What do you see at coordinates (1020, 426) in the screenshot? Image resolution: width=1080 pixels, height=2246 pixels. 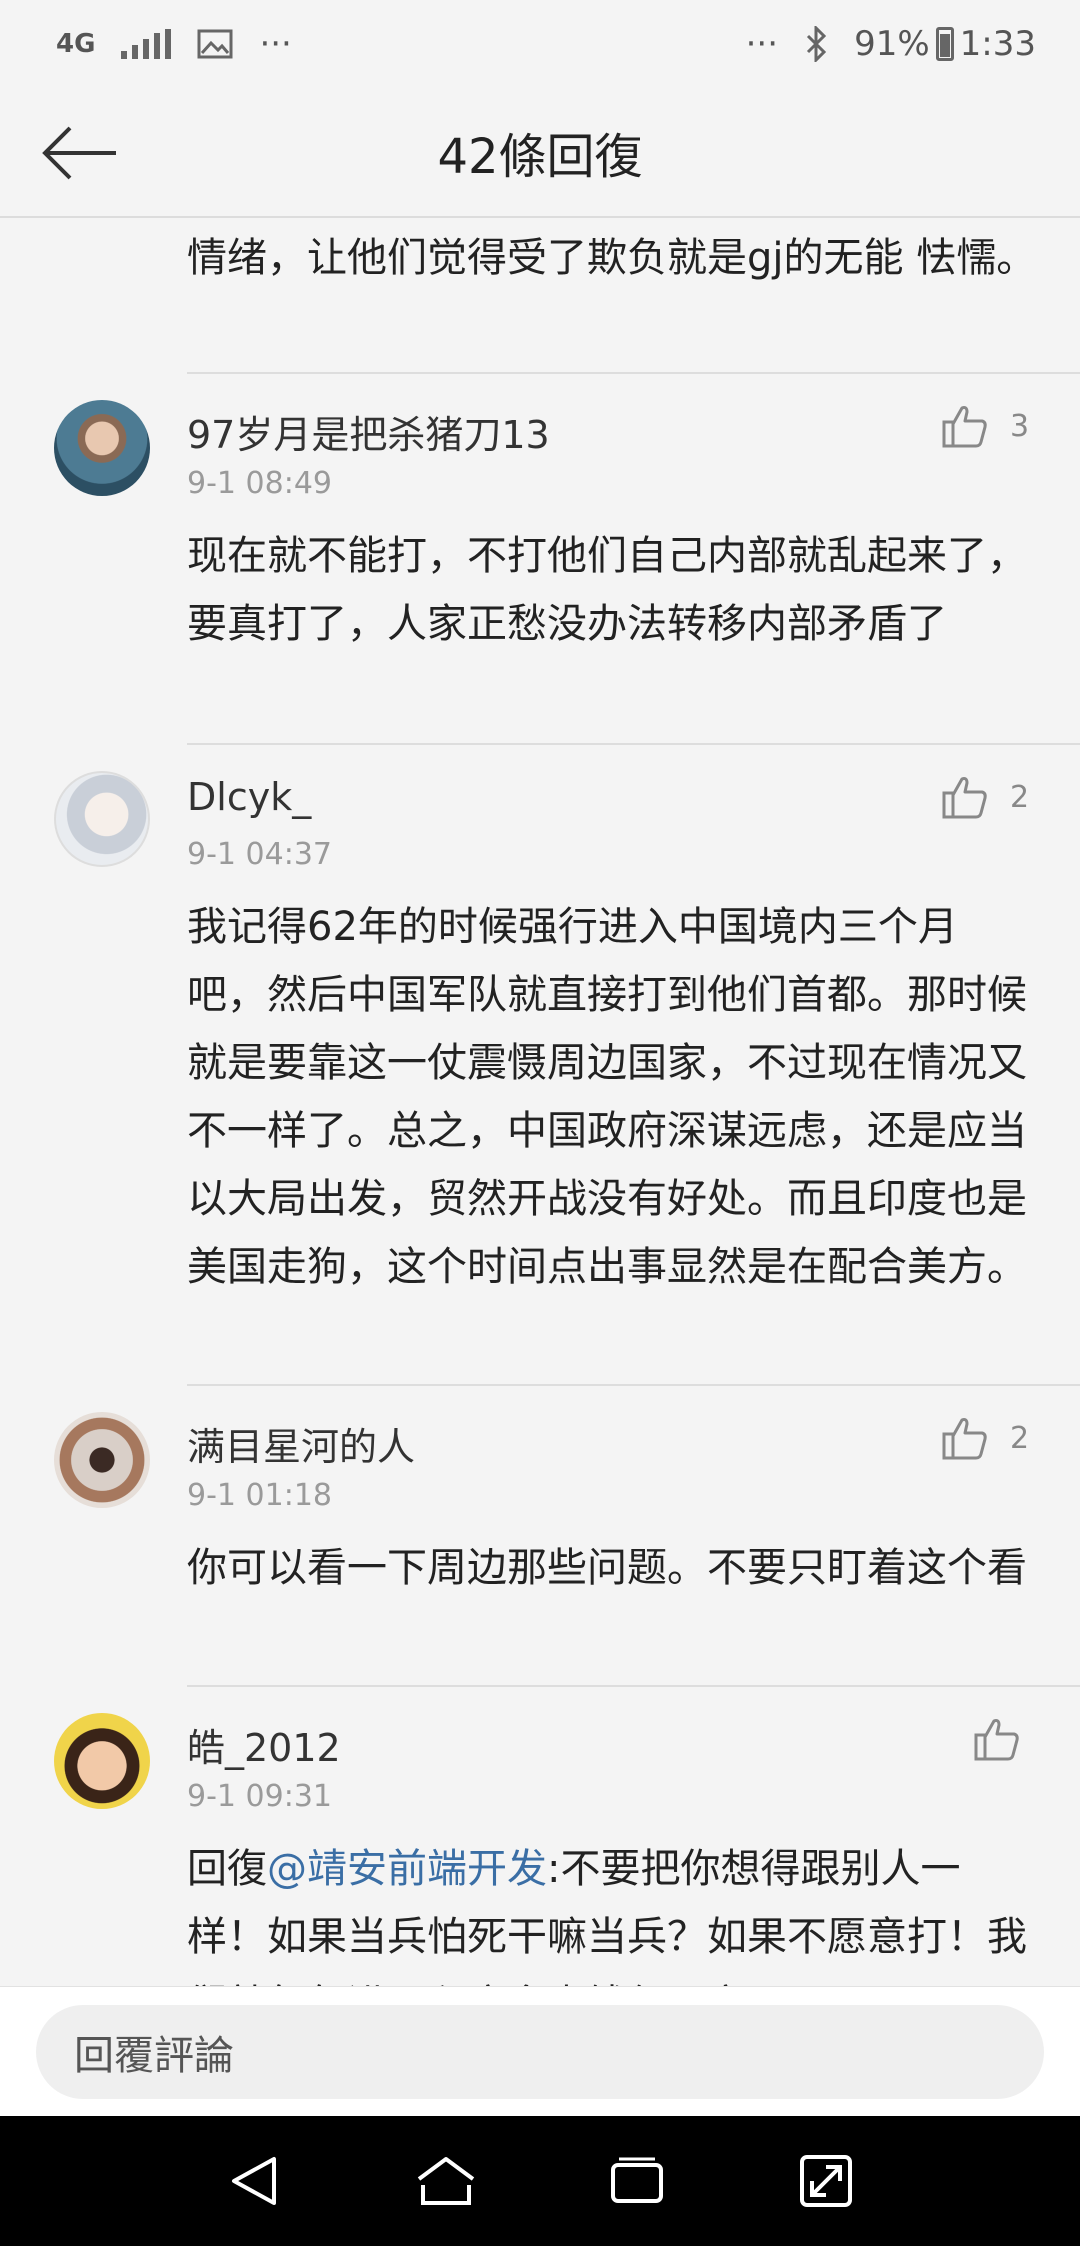 I see `like-count: 3` at bounding box center [1020, 426].